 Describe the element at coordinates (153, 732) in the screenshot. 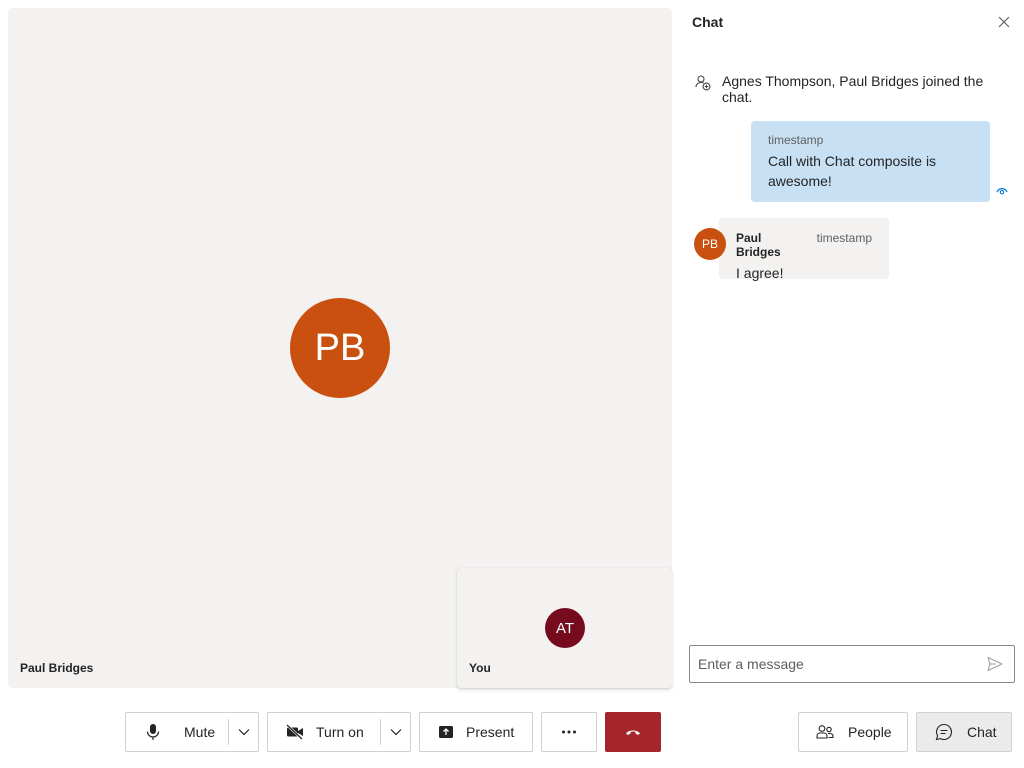

I see `microphone-icon` at that location.